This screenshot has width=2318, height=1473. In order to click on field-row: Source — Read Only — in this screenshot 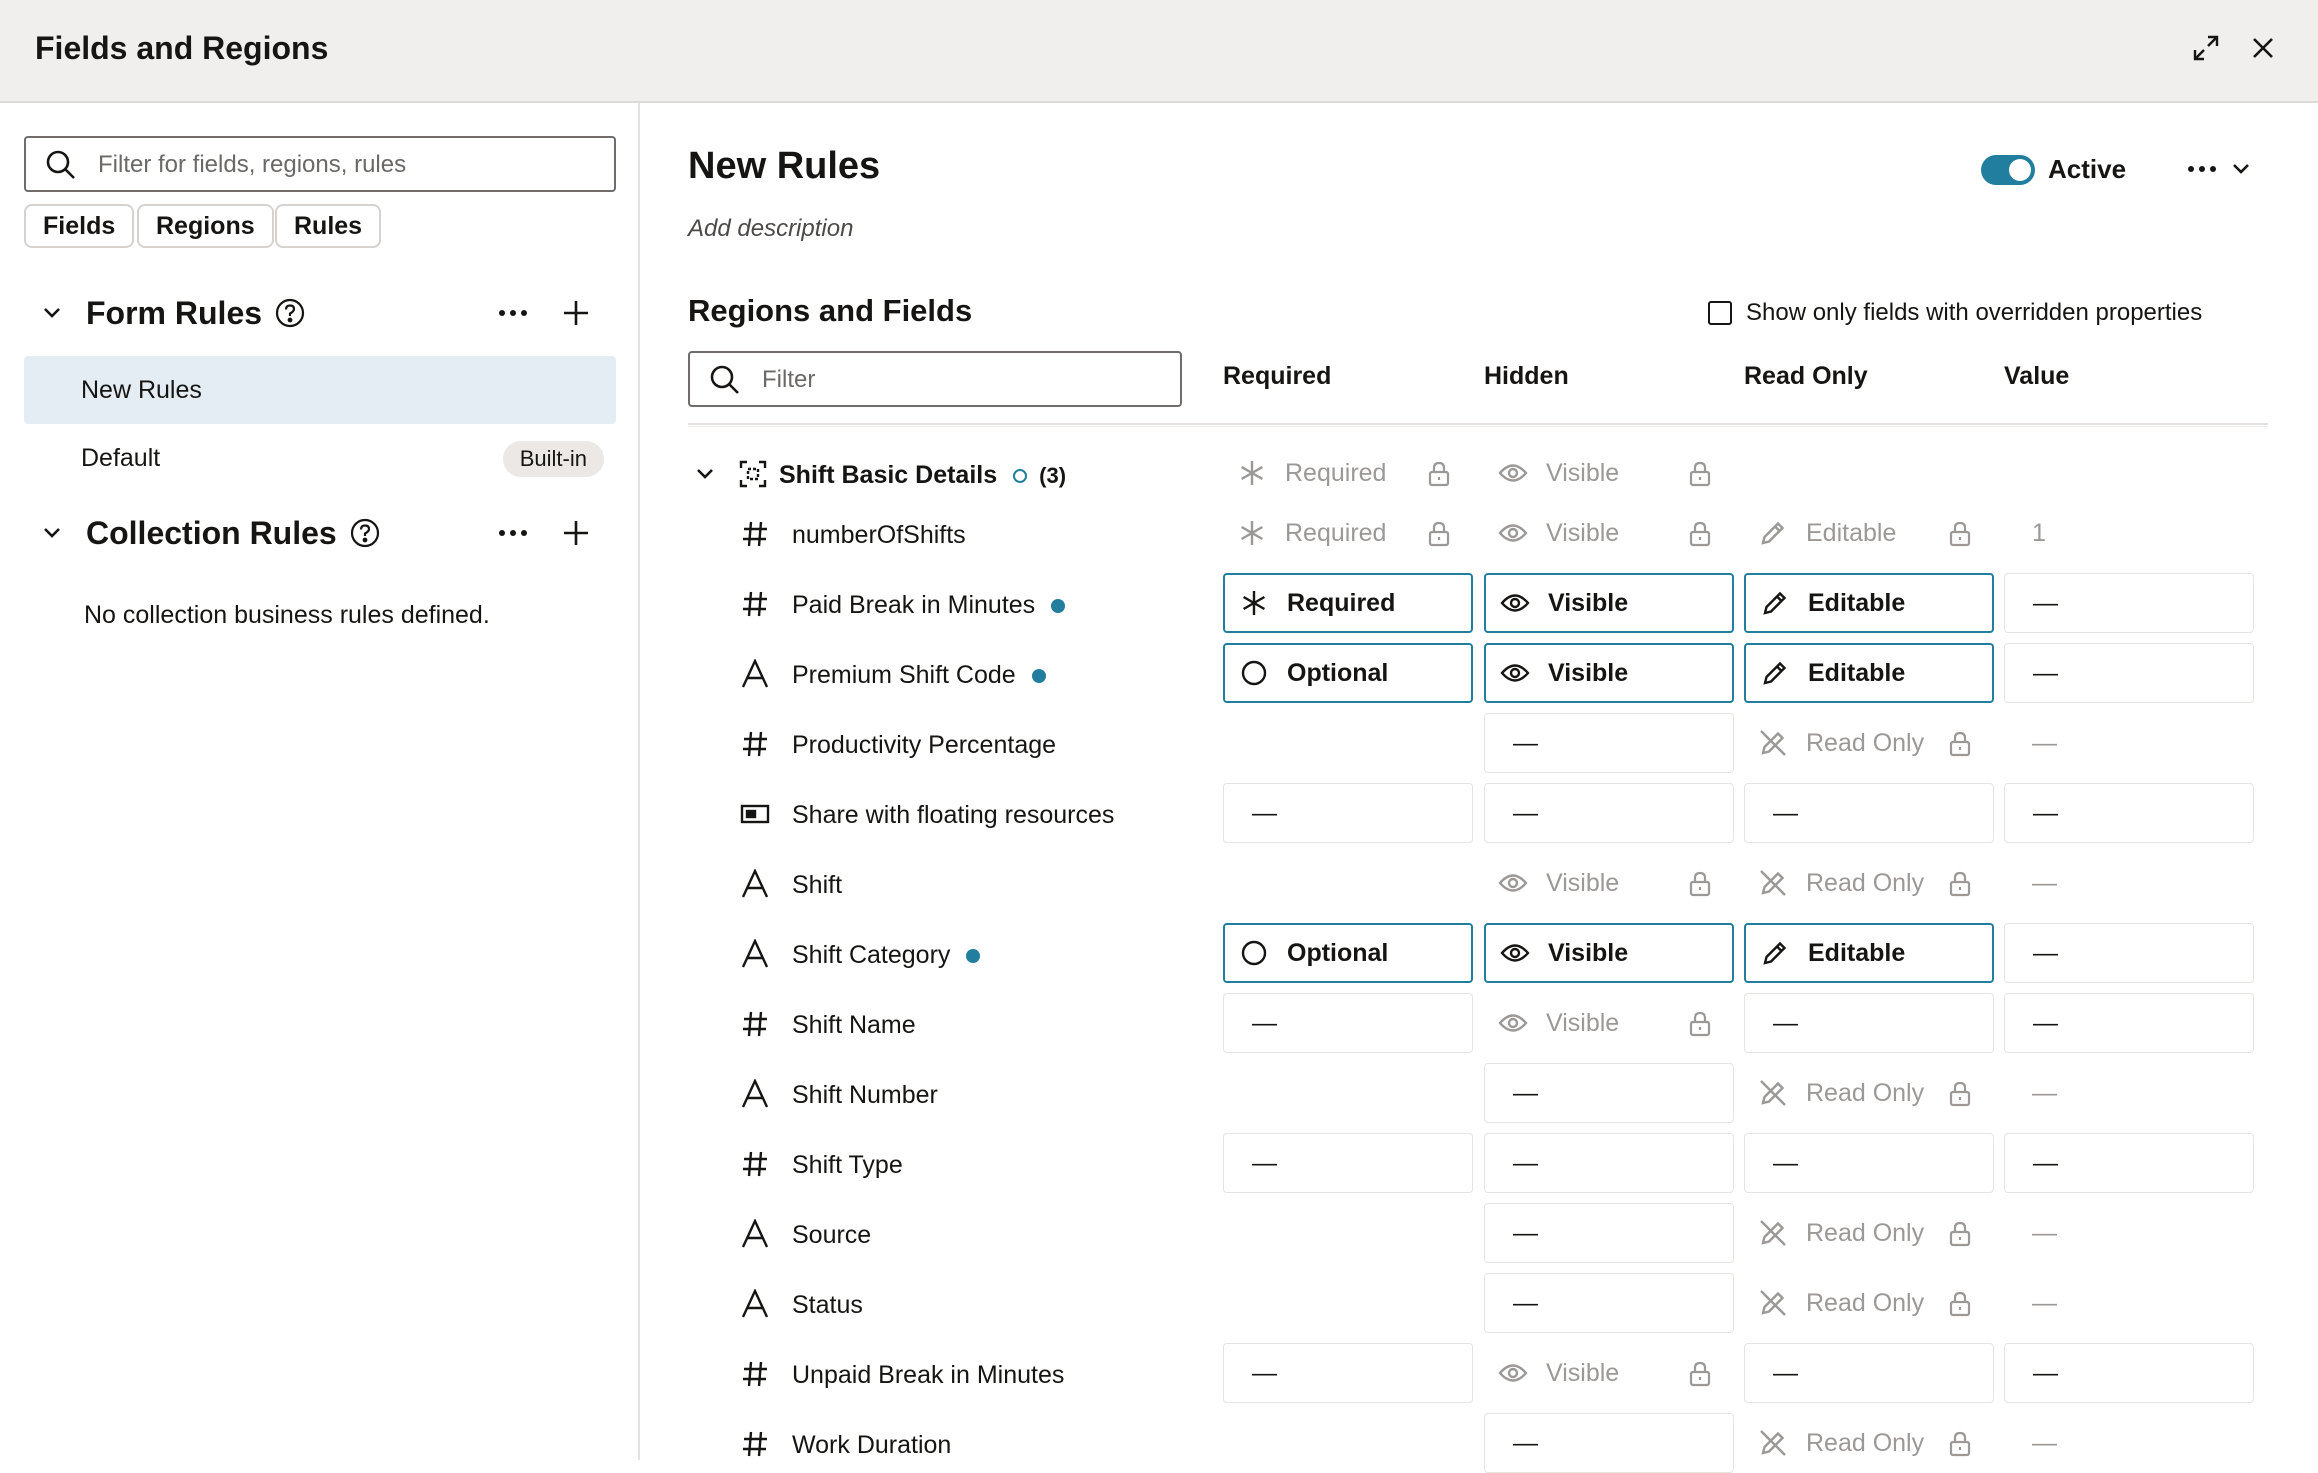, I will do `click(1480, 1233)`.